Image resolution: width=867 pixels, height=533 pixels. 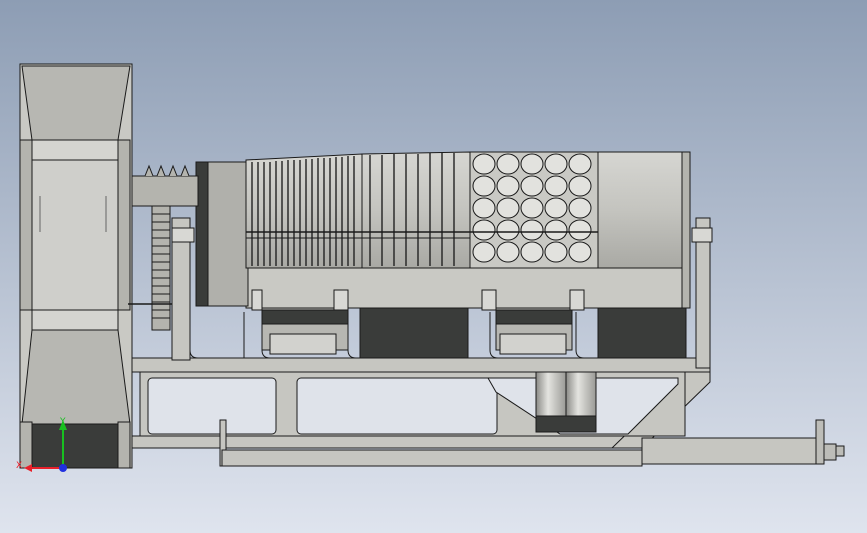 I want to click on slotted-screen-drum, so click(x=358, y=210).